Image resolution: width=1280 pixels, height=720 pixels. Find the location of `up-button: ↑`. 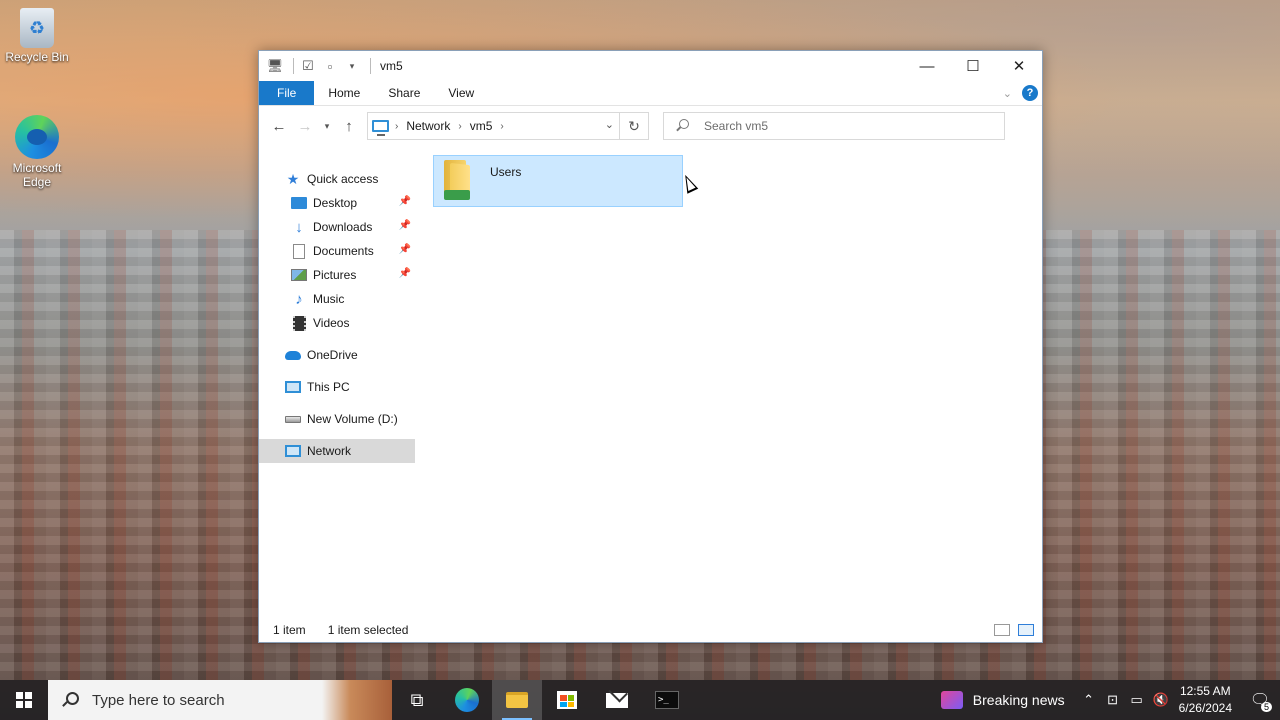

up-button: ↑ is located at coordinates (349, 126).